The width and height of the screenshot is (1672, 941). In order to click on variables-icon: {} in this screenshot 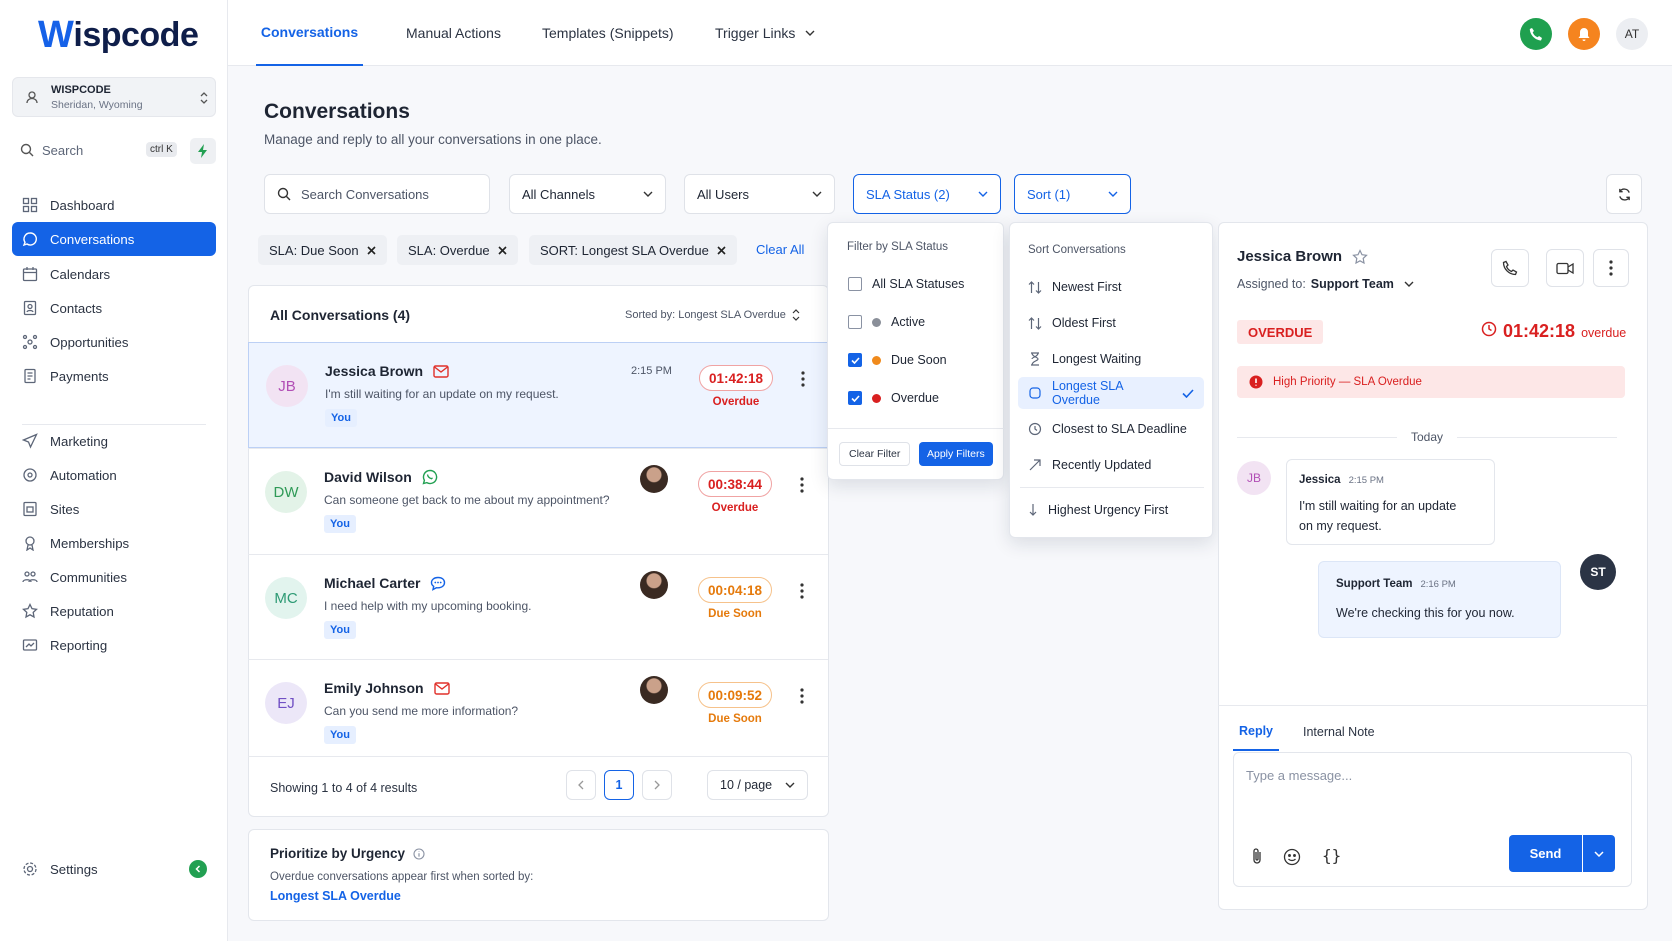, I will do `click(1331, 855)`.